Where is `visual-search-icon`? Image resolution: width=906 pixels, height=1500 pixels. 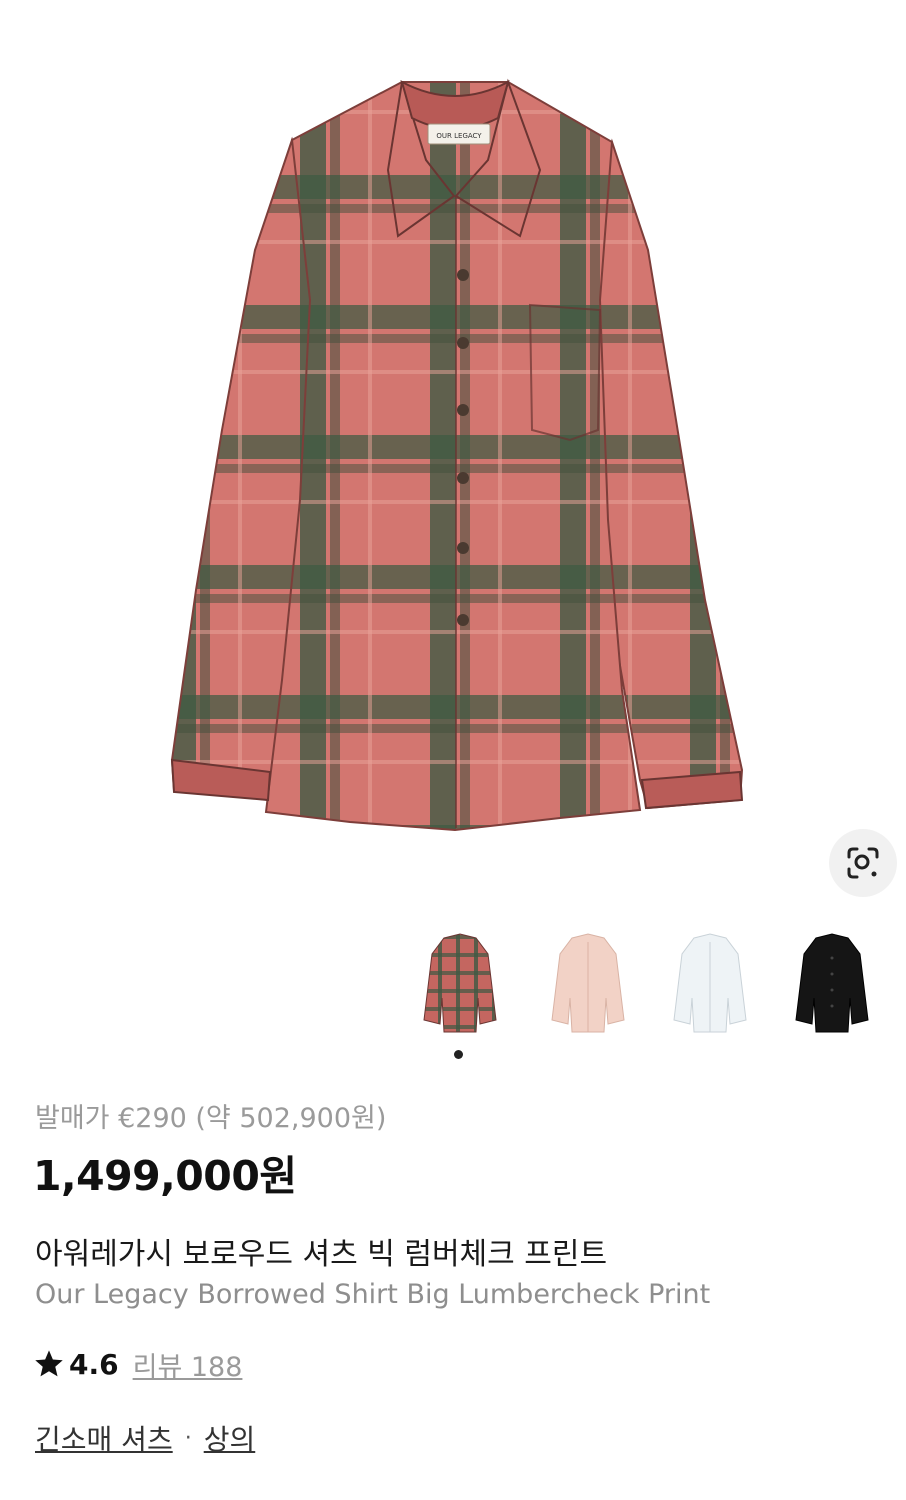
visual-search-icon is located at coordinates (863, 863).